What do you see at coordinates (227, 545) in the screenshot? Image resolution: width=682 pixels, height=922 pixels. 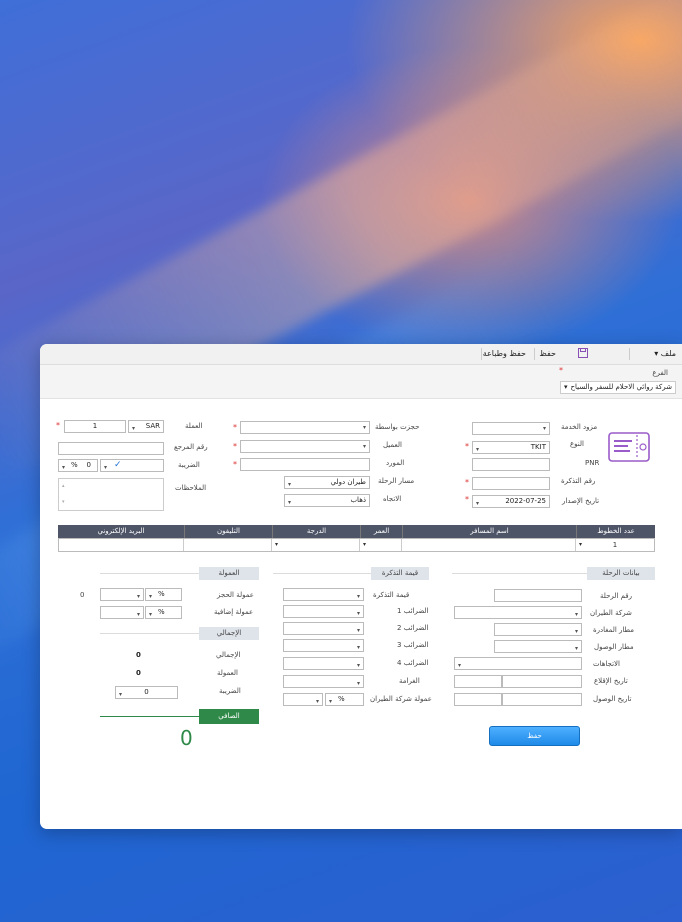 I see `phone-input` at bounding box center [227, 545].